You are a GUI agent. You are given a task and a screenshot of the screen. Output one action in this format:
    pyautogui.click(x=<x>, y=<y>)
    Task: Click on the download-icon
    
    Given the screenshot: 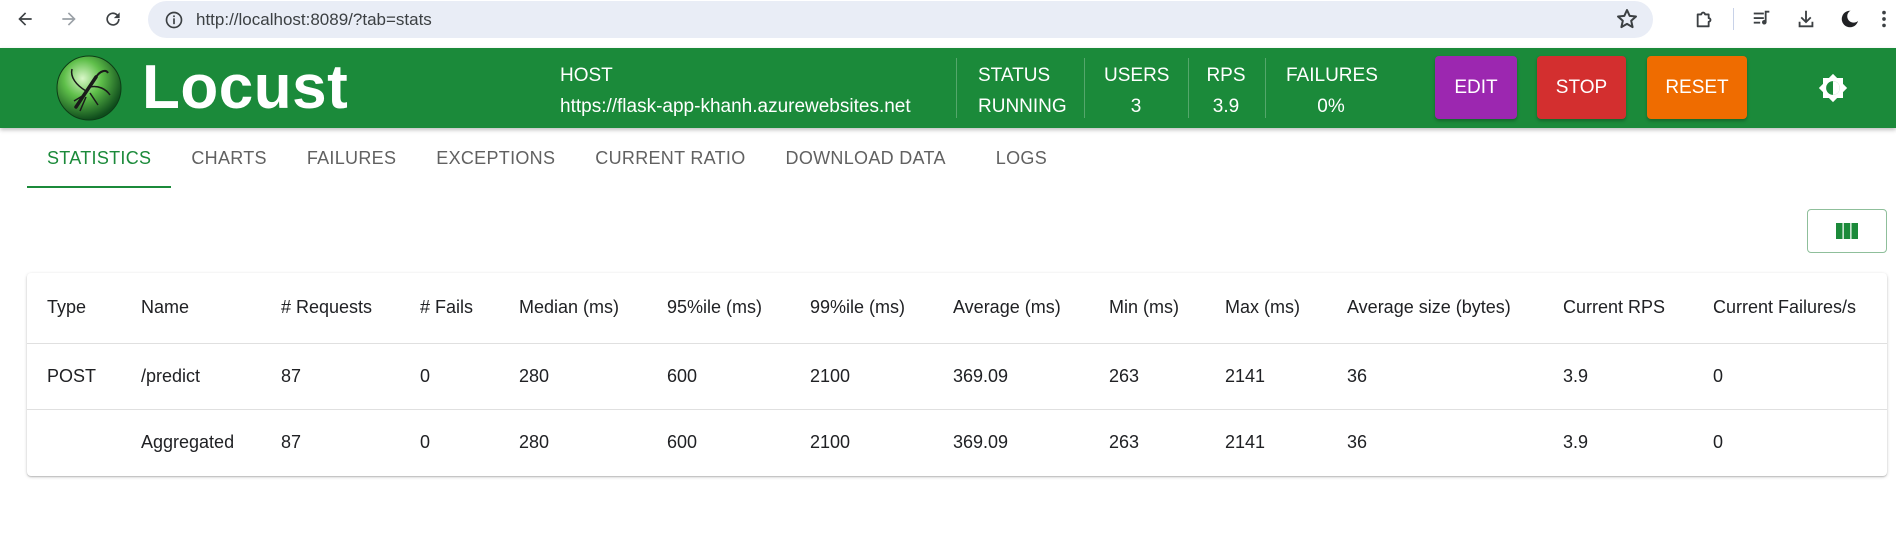 What is the action you would take?
    pyautogui.click(x=1806, y=19)
    